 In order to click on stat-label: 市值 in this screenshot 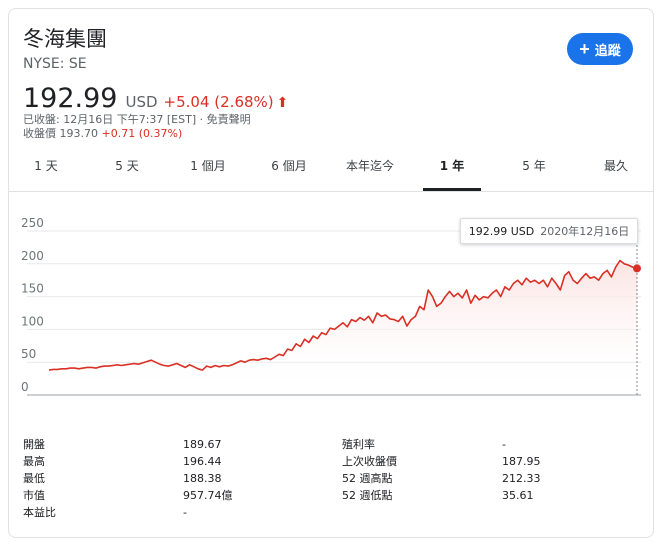, I will do `click(34, 495)`.